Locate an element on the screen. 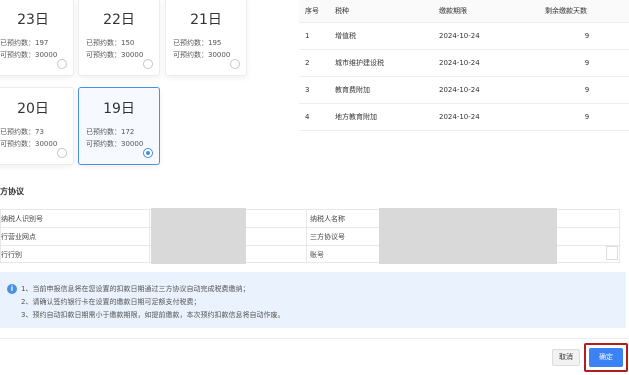 Image resolution: width=629 pixels, height=375 pixels. cell-no: 3 is located at coordinates (317, 90).